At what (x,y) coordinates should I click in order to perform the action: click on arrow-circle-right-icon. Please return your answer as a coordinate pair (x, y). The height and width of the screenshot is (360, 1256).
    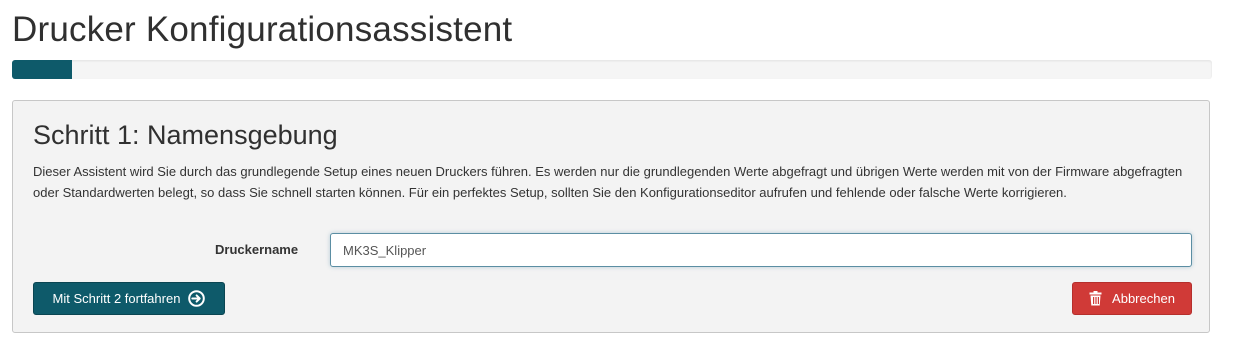
    Looking at the image, I should click on (197, 298).